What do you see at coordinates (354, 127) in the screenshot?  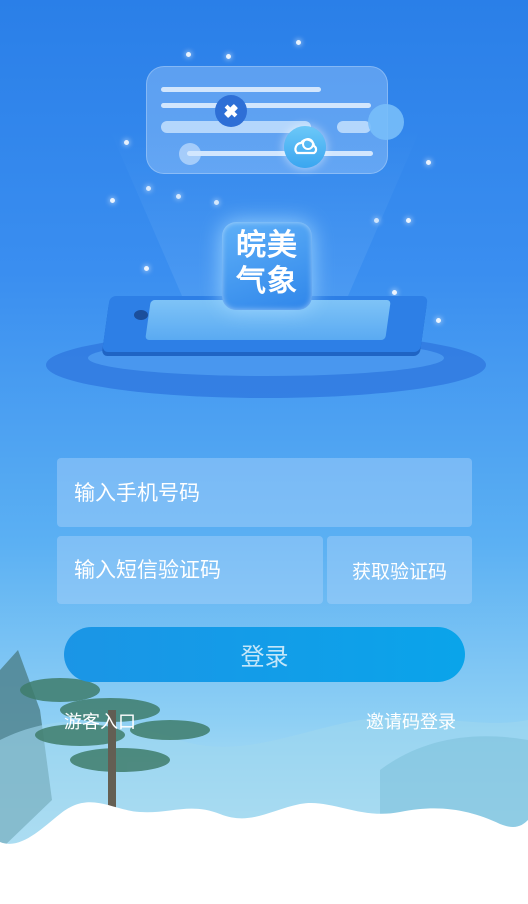 I see `card-pill` at bounding box center [354, 127].